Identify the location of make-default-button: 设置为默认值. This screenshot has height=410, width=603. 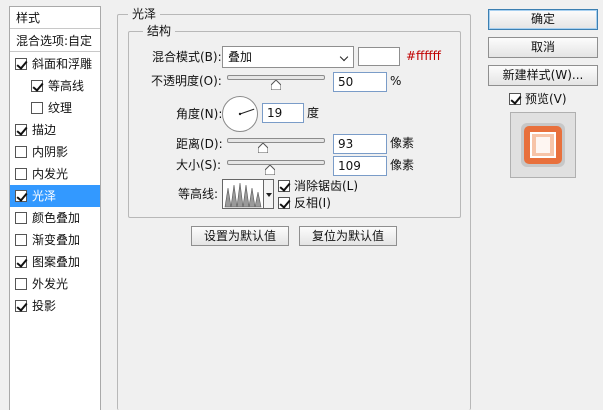
(240, 236).